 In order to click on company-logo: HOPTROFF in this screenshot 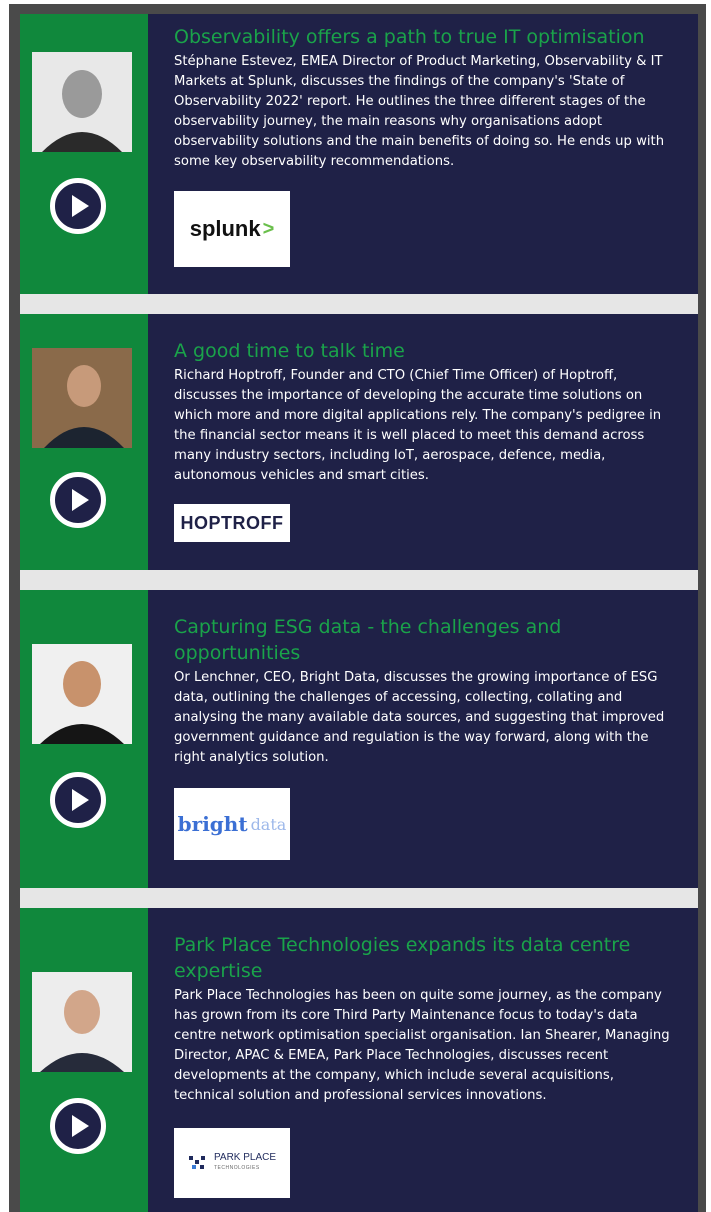, I will do `click(232, 523)`.